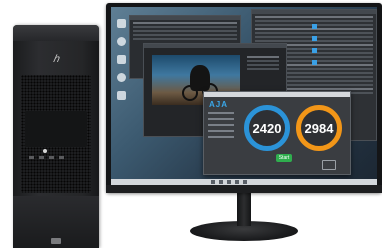  I want to click on write-speed-gauge: 2420, so click(267, 128).